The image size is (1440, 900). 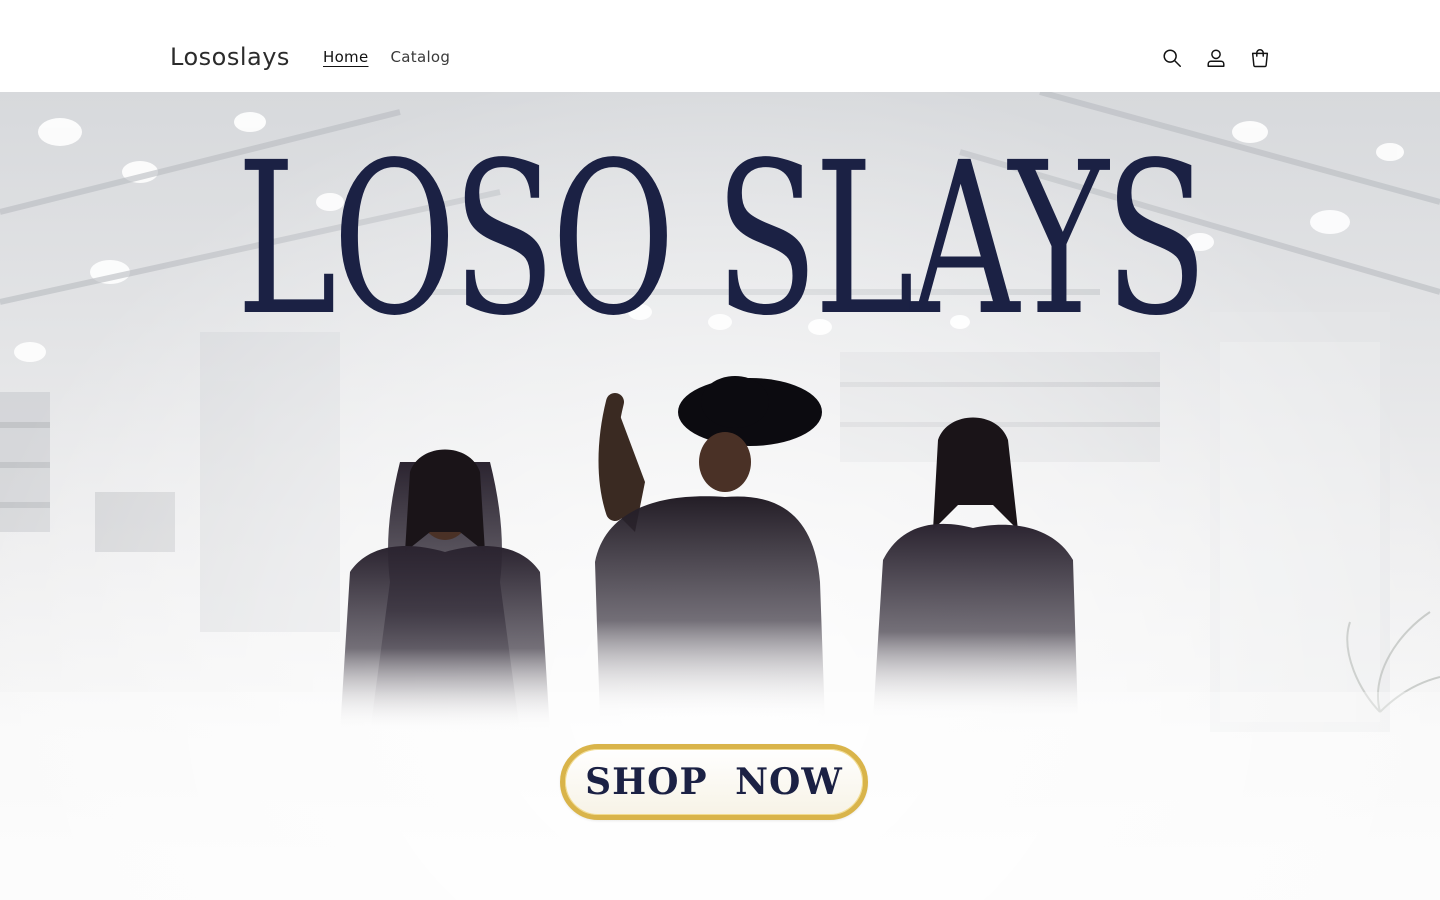 I want to click on shop-now-button: SHOP NOW, so click(x=714, y=782).